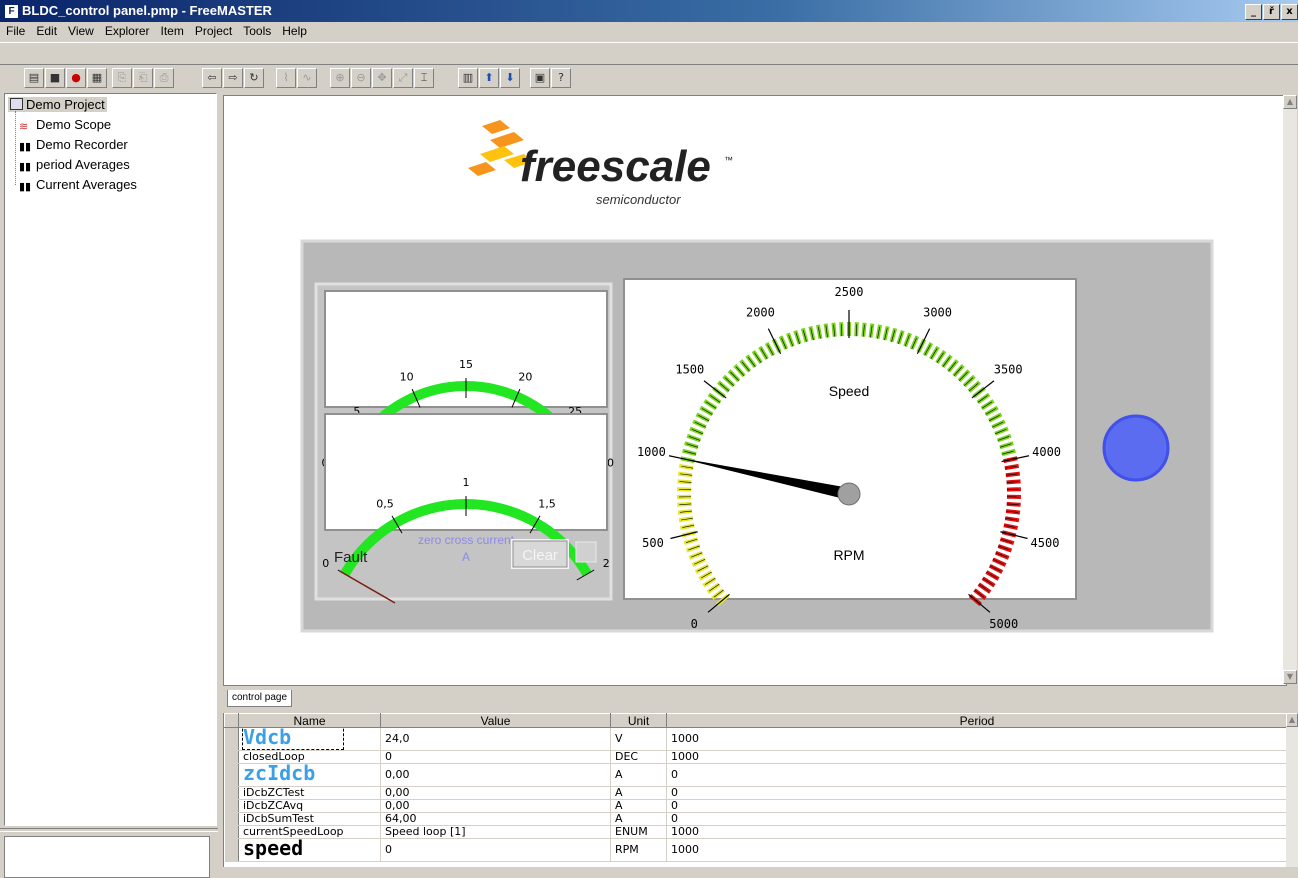 This screenshot has width=1298, height=878. What do you see at coordinates (127, 30) in the screenshot?
I see `menu-explorer: Explorer` at bounding box center [127, 30].